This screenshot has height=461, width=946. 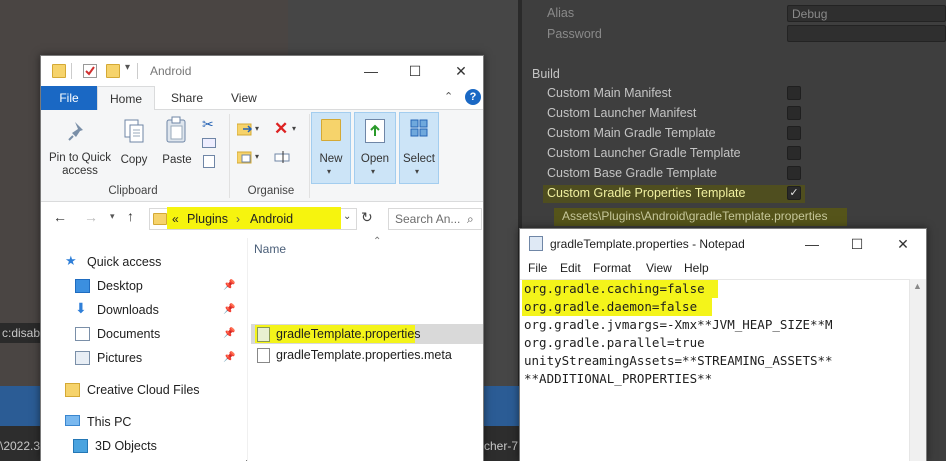 I want to click on close-button: ✕, so click(x=461, y=71).